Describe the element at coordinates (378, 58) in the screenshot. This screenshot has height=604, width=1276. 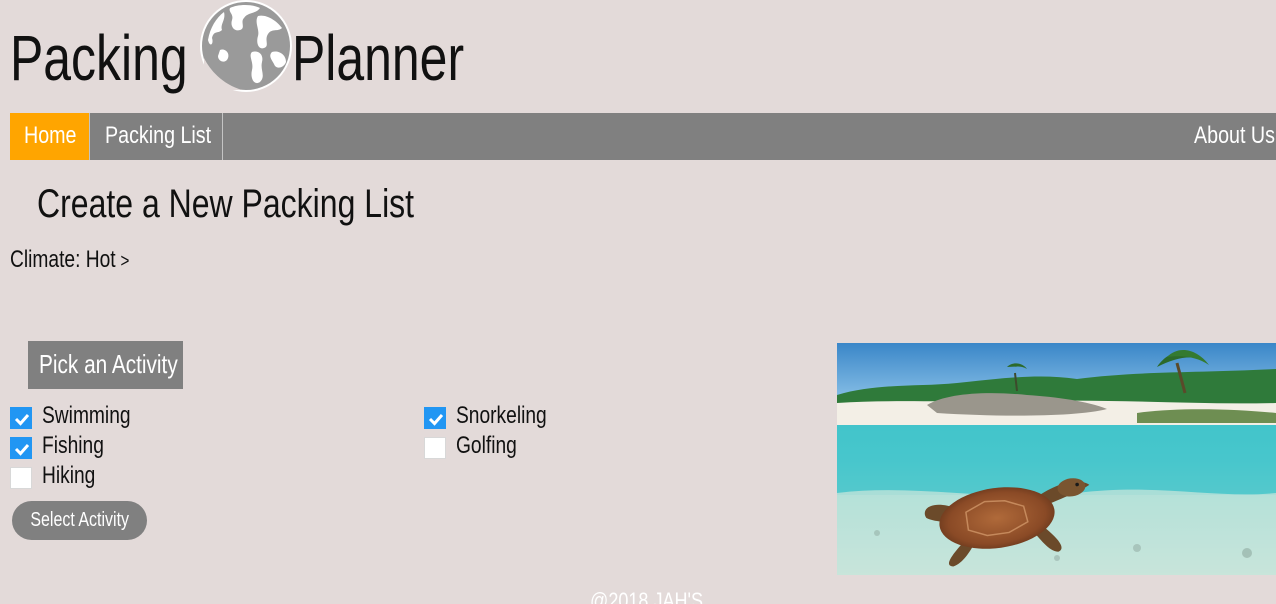
I see `site-title-right: Planner` at that location.